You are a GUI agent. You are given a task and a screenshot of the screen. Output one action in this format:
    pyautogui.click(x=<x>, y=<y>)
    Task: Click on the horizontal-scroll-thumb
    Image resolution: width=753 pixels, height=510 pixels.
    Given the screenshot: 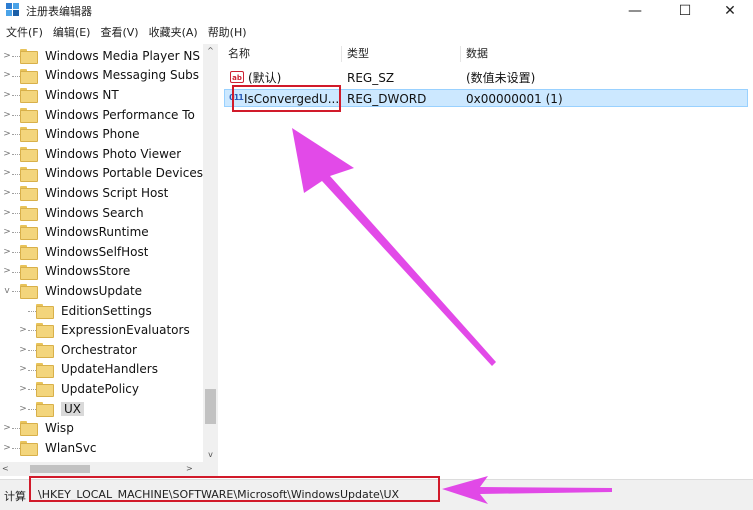 What is the action you would take?
    pyautogui.click(x=60, y=469)
    